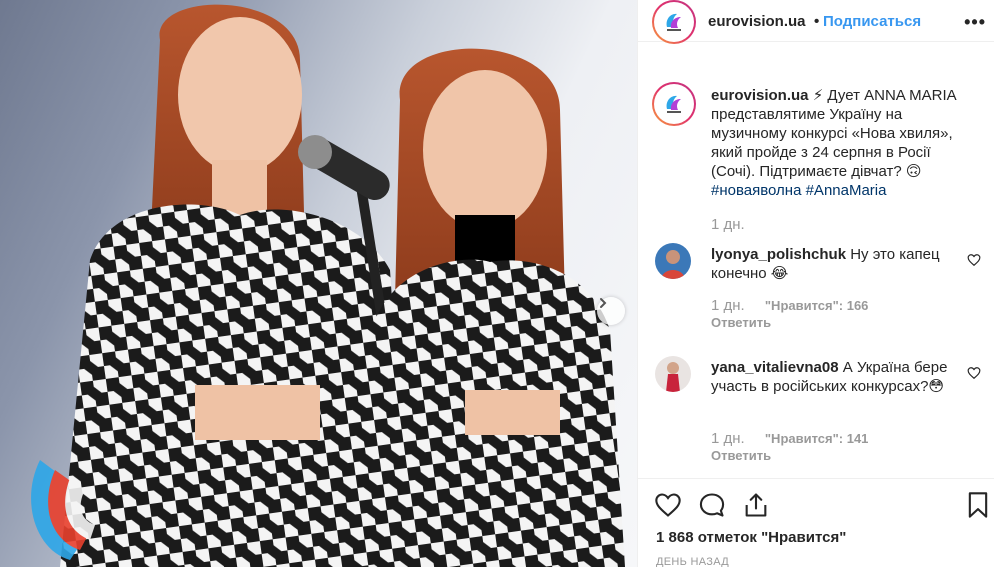 Image resolution: width=994 pixels, height=567 pixels. Describe the element at coordinates (751, 537) in the screenshot. I see `likes-total: 1 868 отметок "Нравится"` at that location.